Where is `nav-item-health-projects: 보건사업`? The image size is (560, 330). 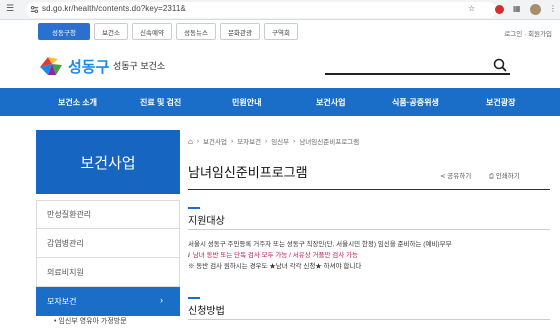 nav-item-health-projects: 보건사업 is located at coordinates (330, 102).